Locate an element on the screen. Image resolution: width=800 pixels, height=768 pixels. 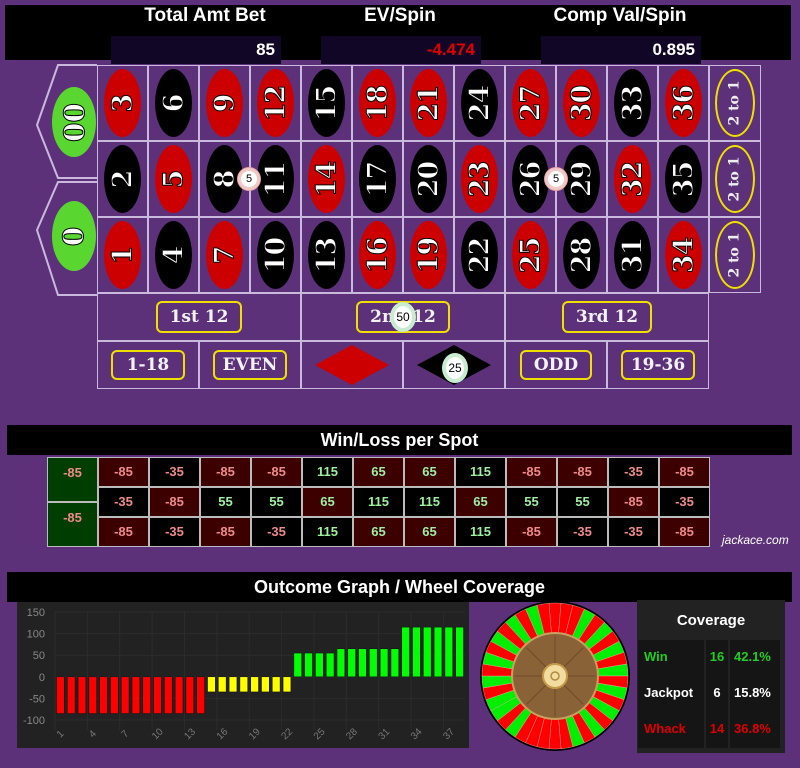
number-label: 13 is located at coordinates (326, 255).